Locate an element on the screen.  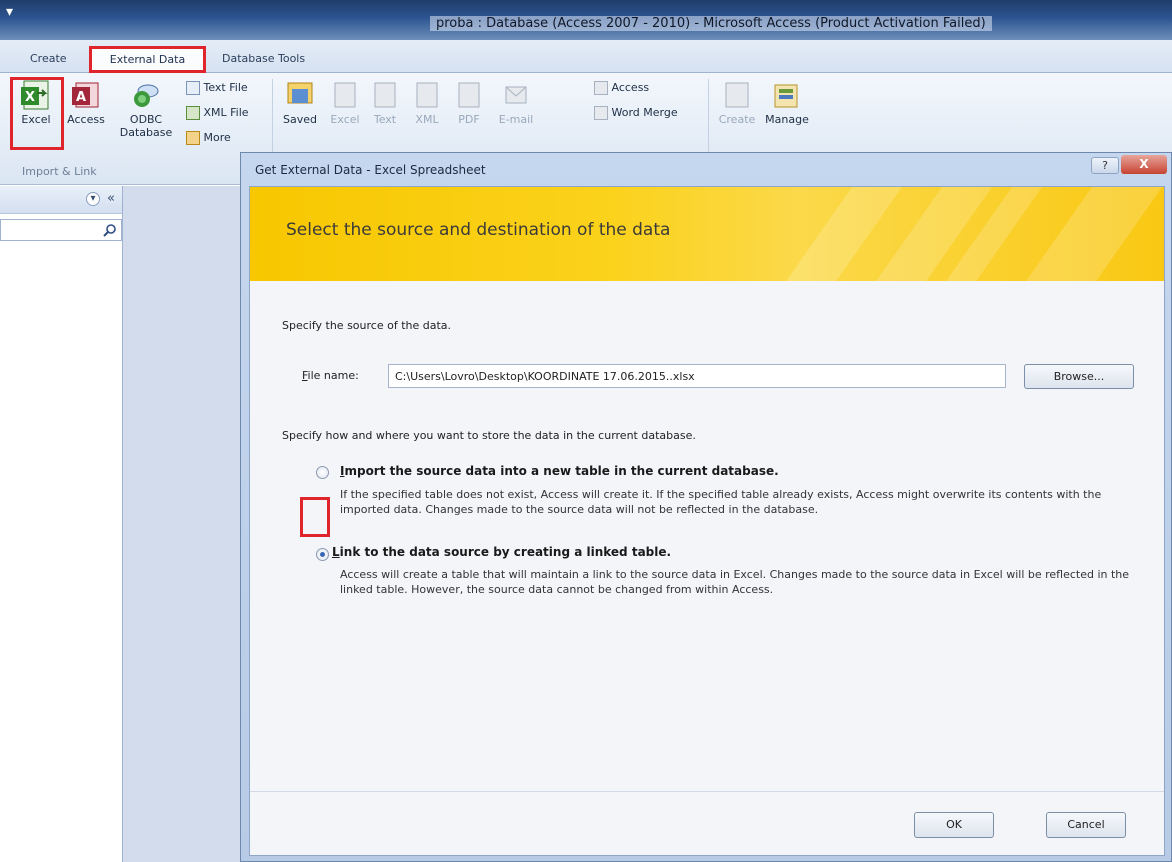
access-icon: A is located at coordinates (85, 95).